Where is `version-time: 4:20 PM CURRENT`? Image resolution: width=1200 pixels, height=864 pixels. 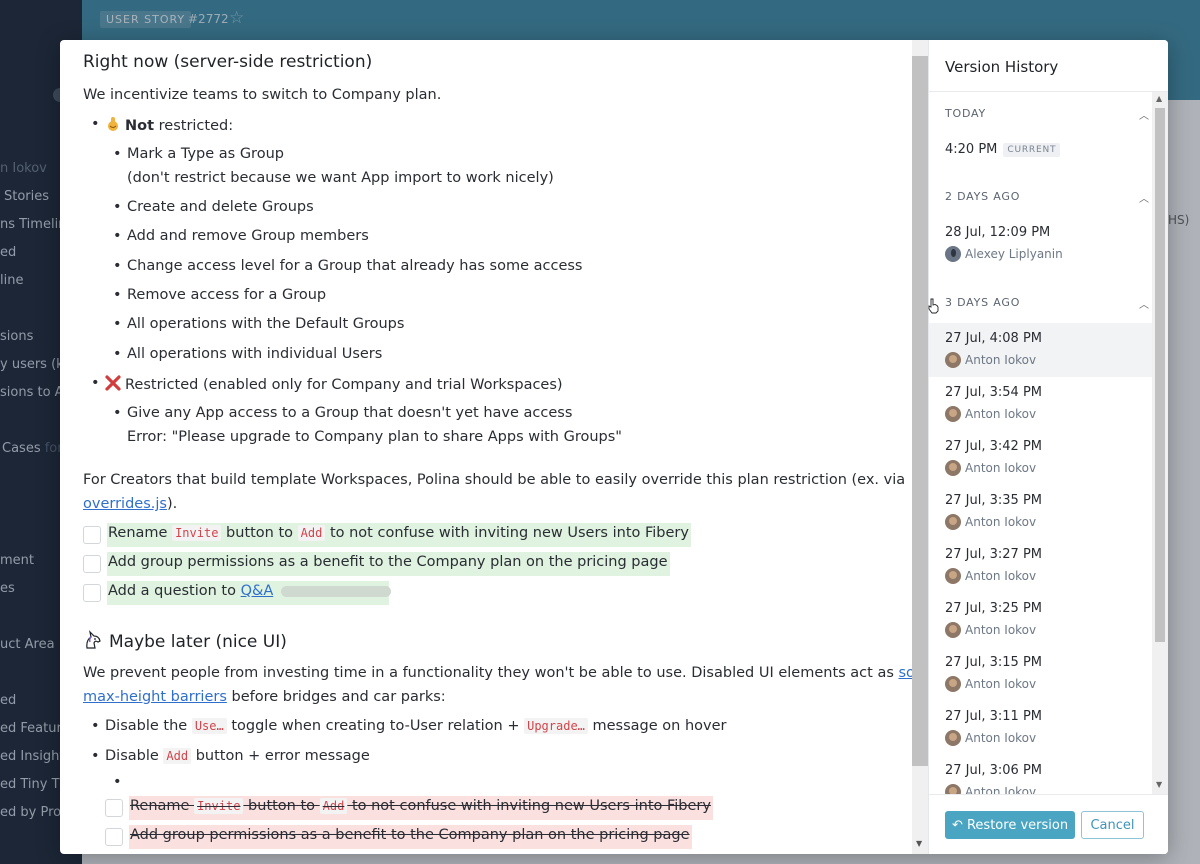
version-time: 4:20 PM CURRENT is located at coordinates (1003, 149).